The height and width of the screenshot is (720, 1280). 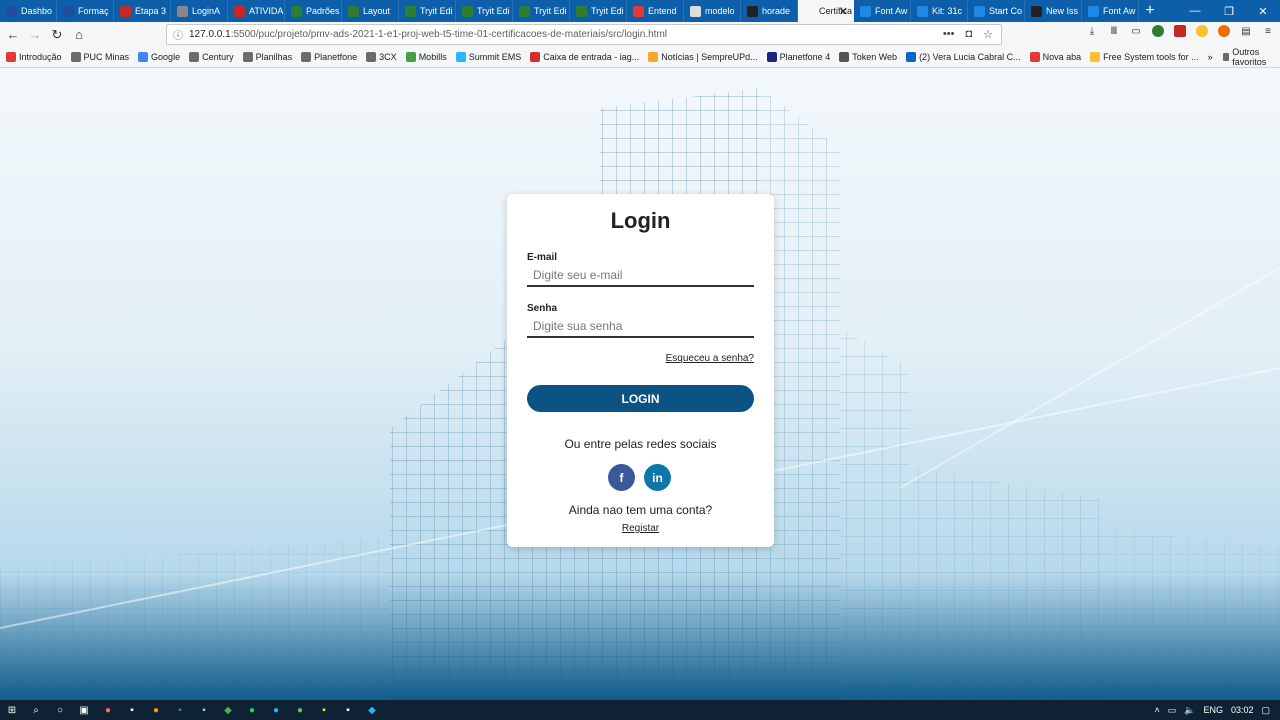 What do you see at coordinates (57, 35) in the screenshot?
I see `reload-icon: ↻` at bounding box center [57, 35].